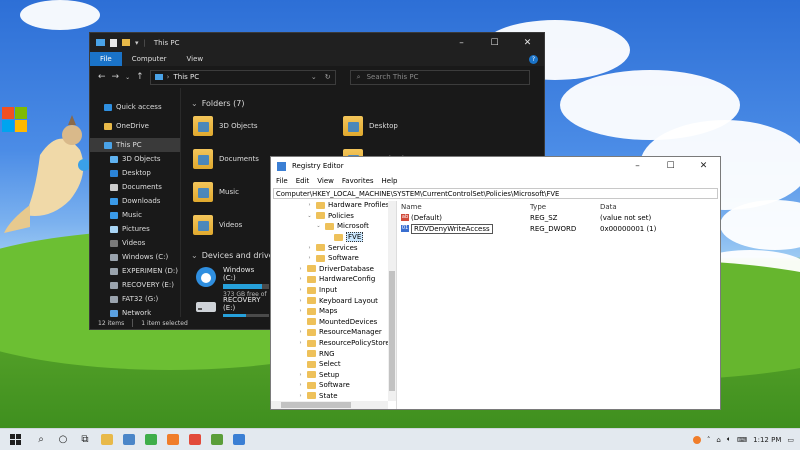 This screenshot has width=800, height=450. Describe the element at coordinates (226, 159) in the screenshot. I see `folder-item-documents: Documents` at that location.